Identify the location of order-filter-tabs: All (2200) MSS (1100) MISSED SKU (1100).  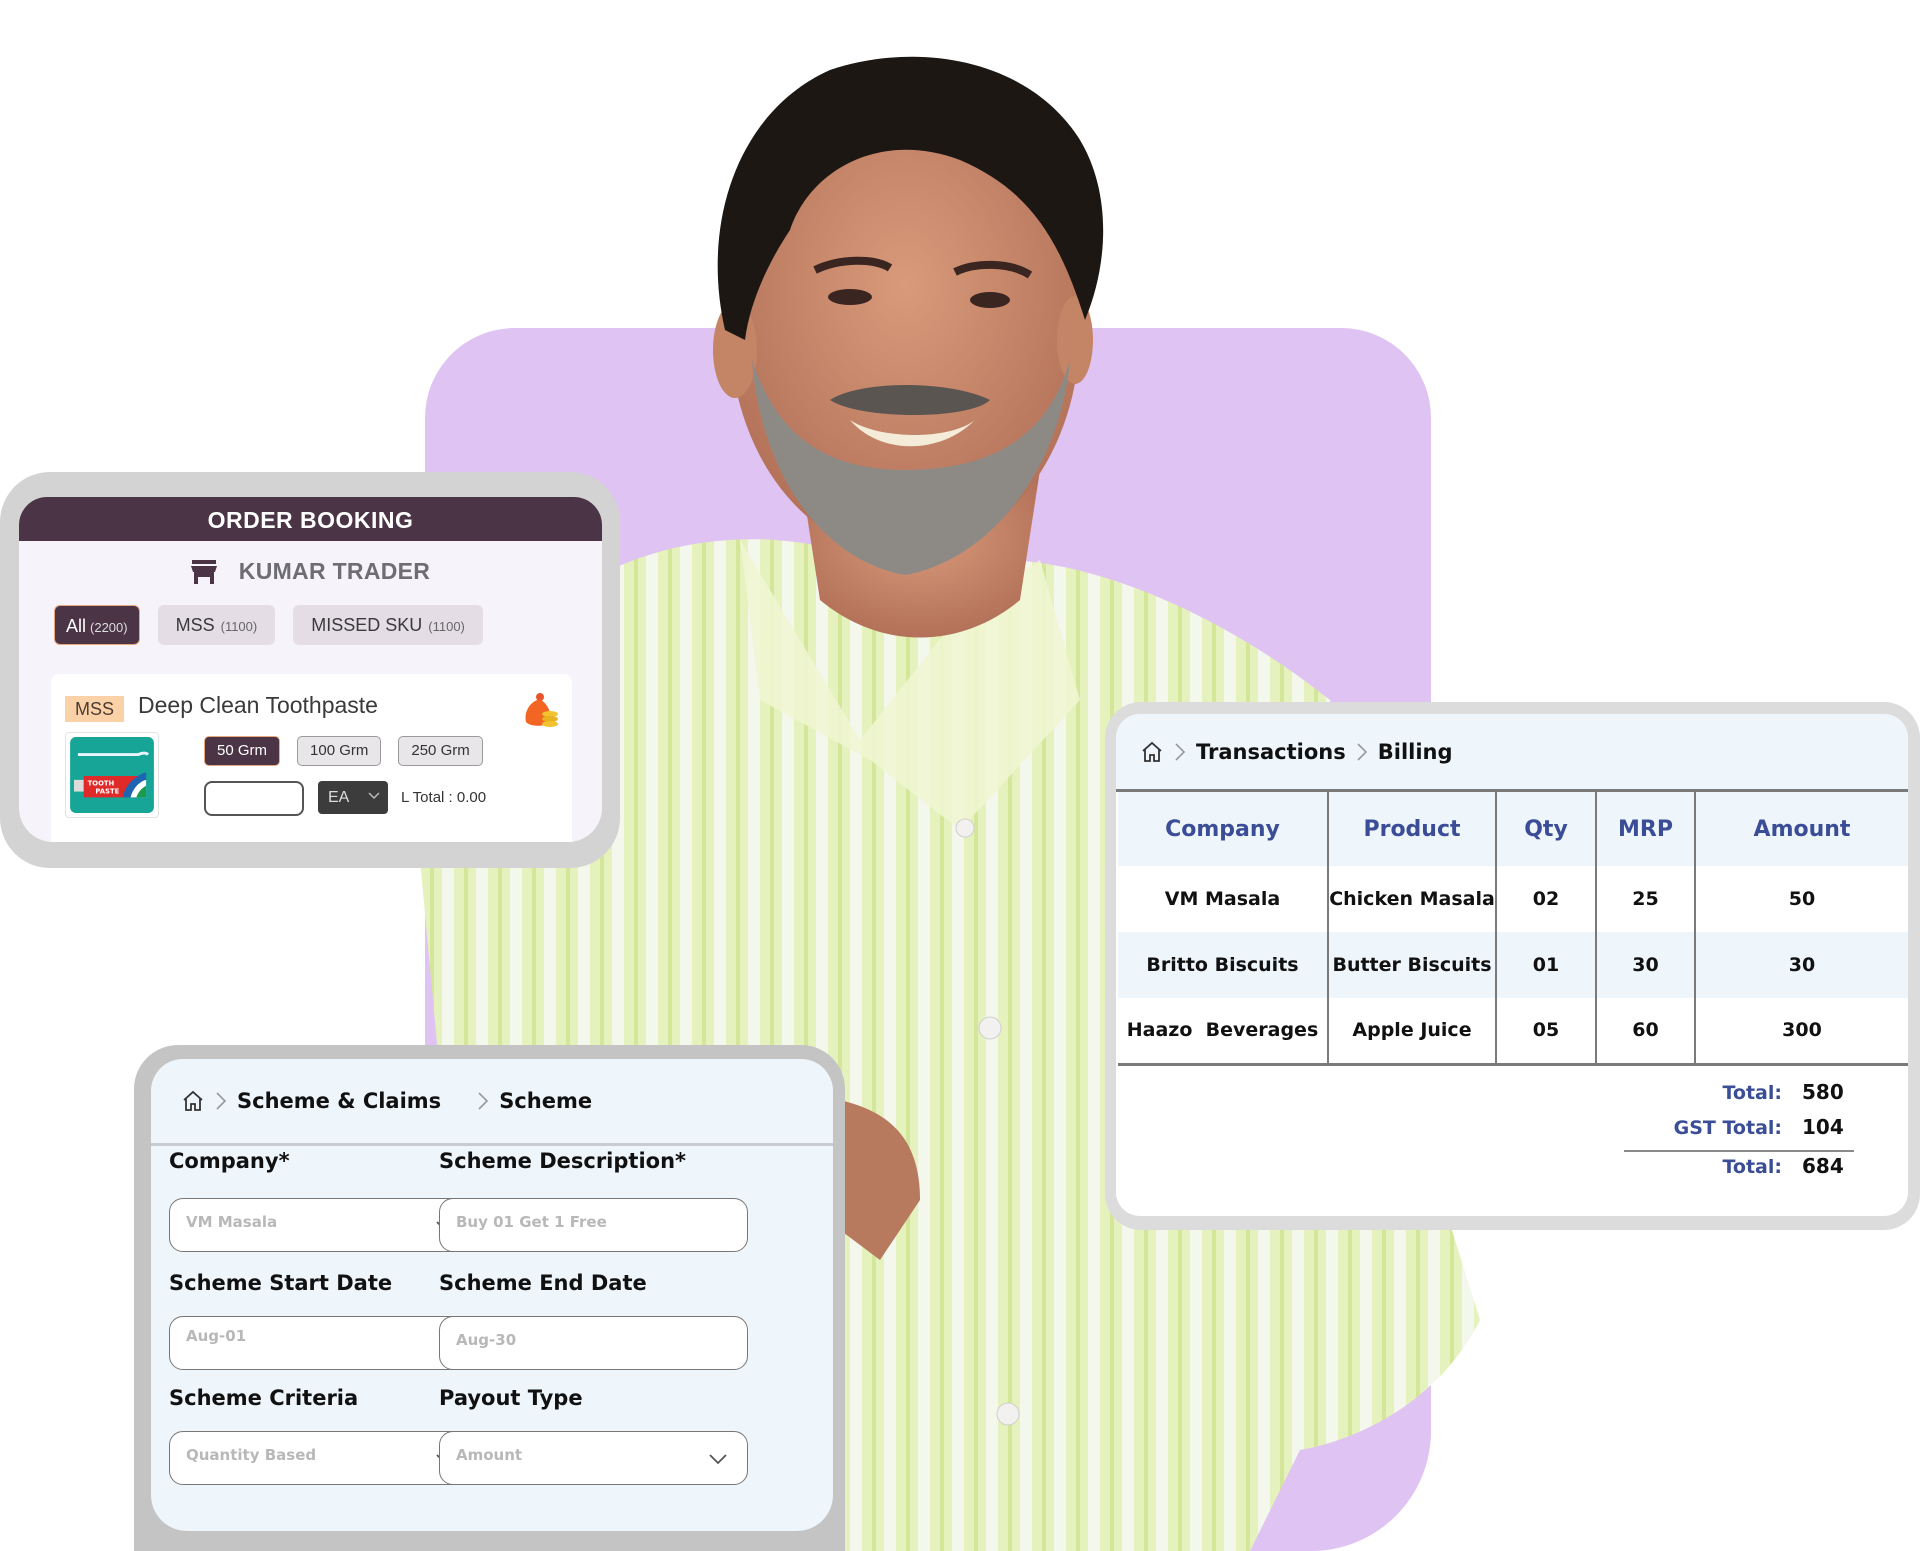
(328, 625).